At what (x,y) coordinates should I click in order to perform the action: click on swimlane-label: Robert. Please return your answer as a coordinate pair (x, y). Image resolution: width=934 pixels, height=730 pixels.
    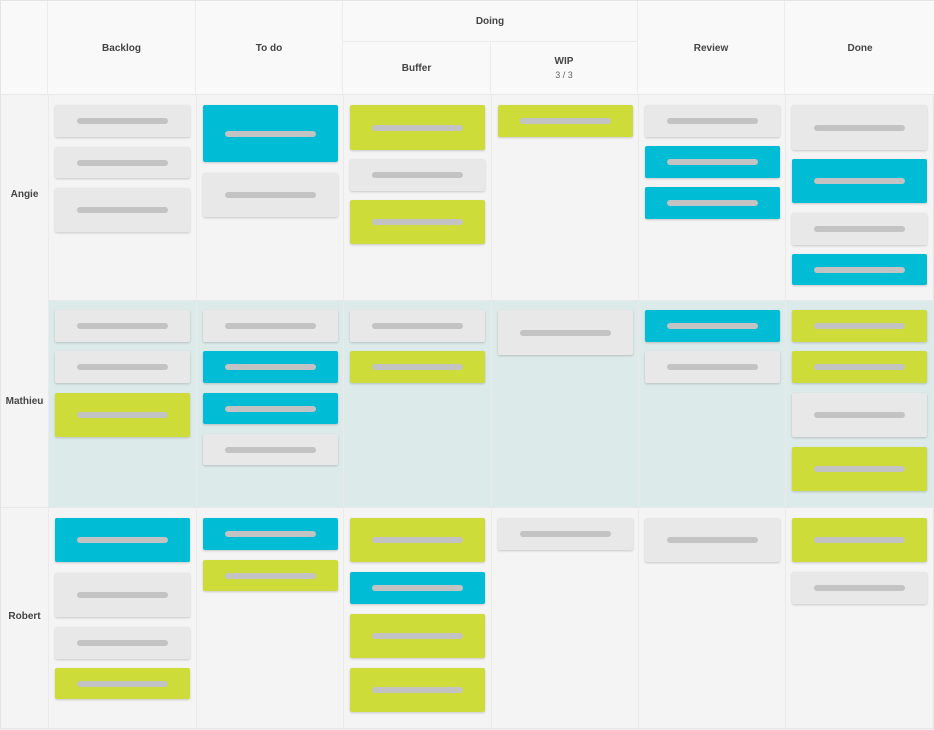
    Looking at the image, I should click on (24, 616).